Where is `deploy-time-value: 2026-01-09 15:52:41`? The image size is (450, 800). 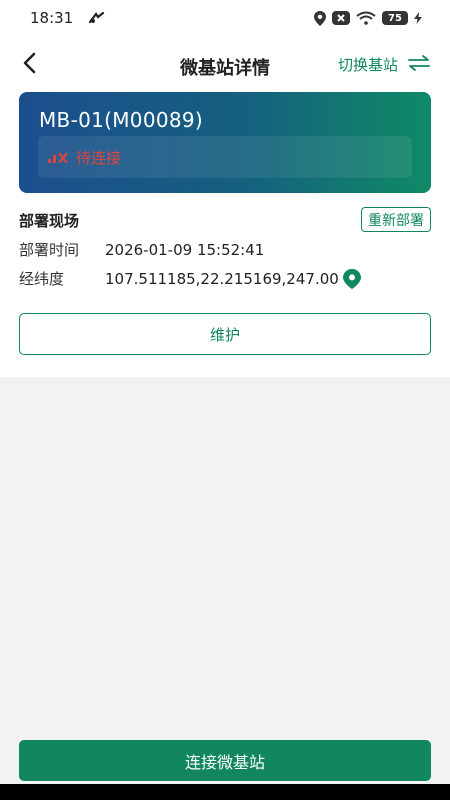
deploy-time-value: 2026-01-09 15:52:41 is located at coordinates (185, 249).